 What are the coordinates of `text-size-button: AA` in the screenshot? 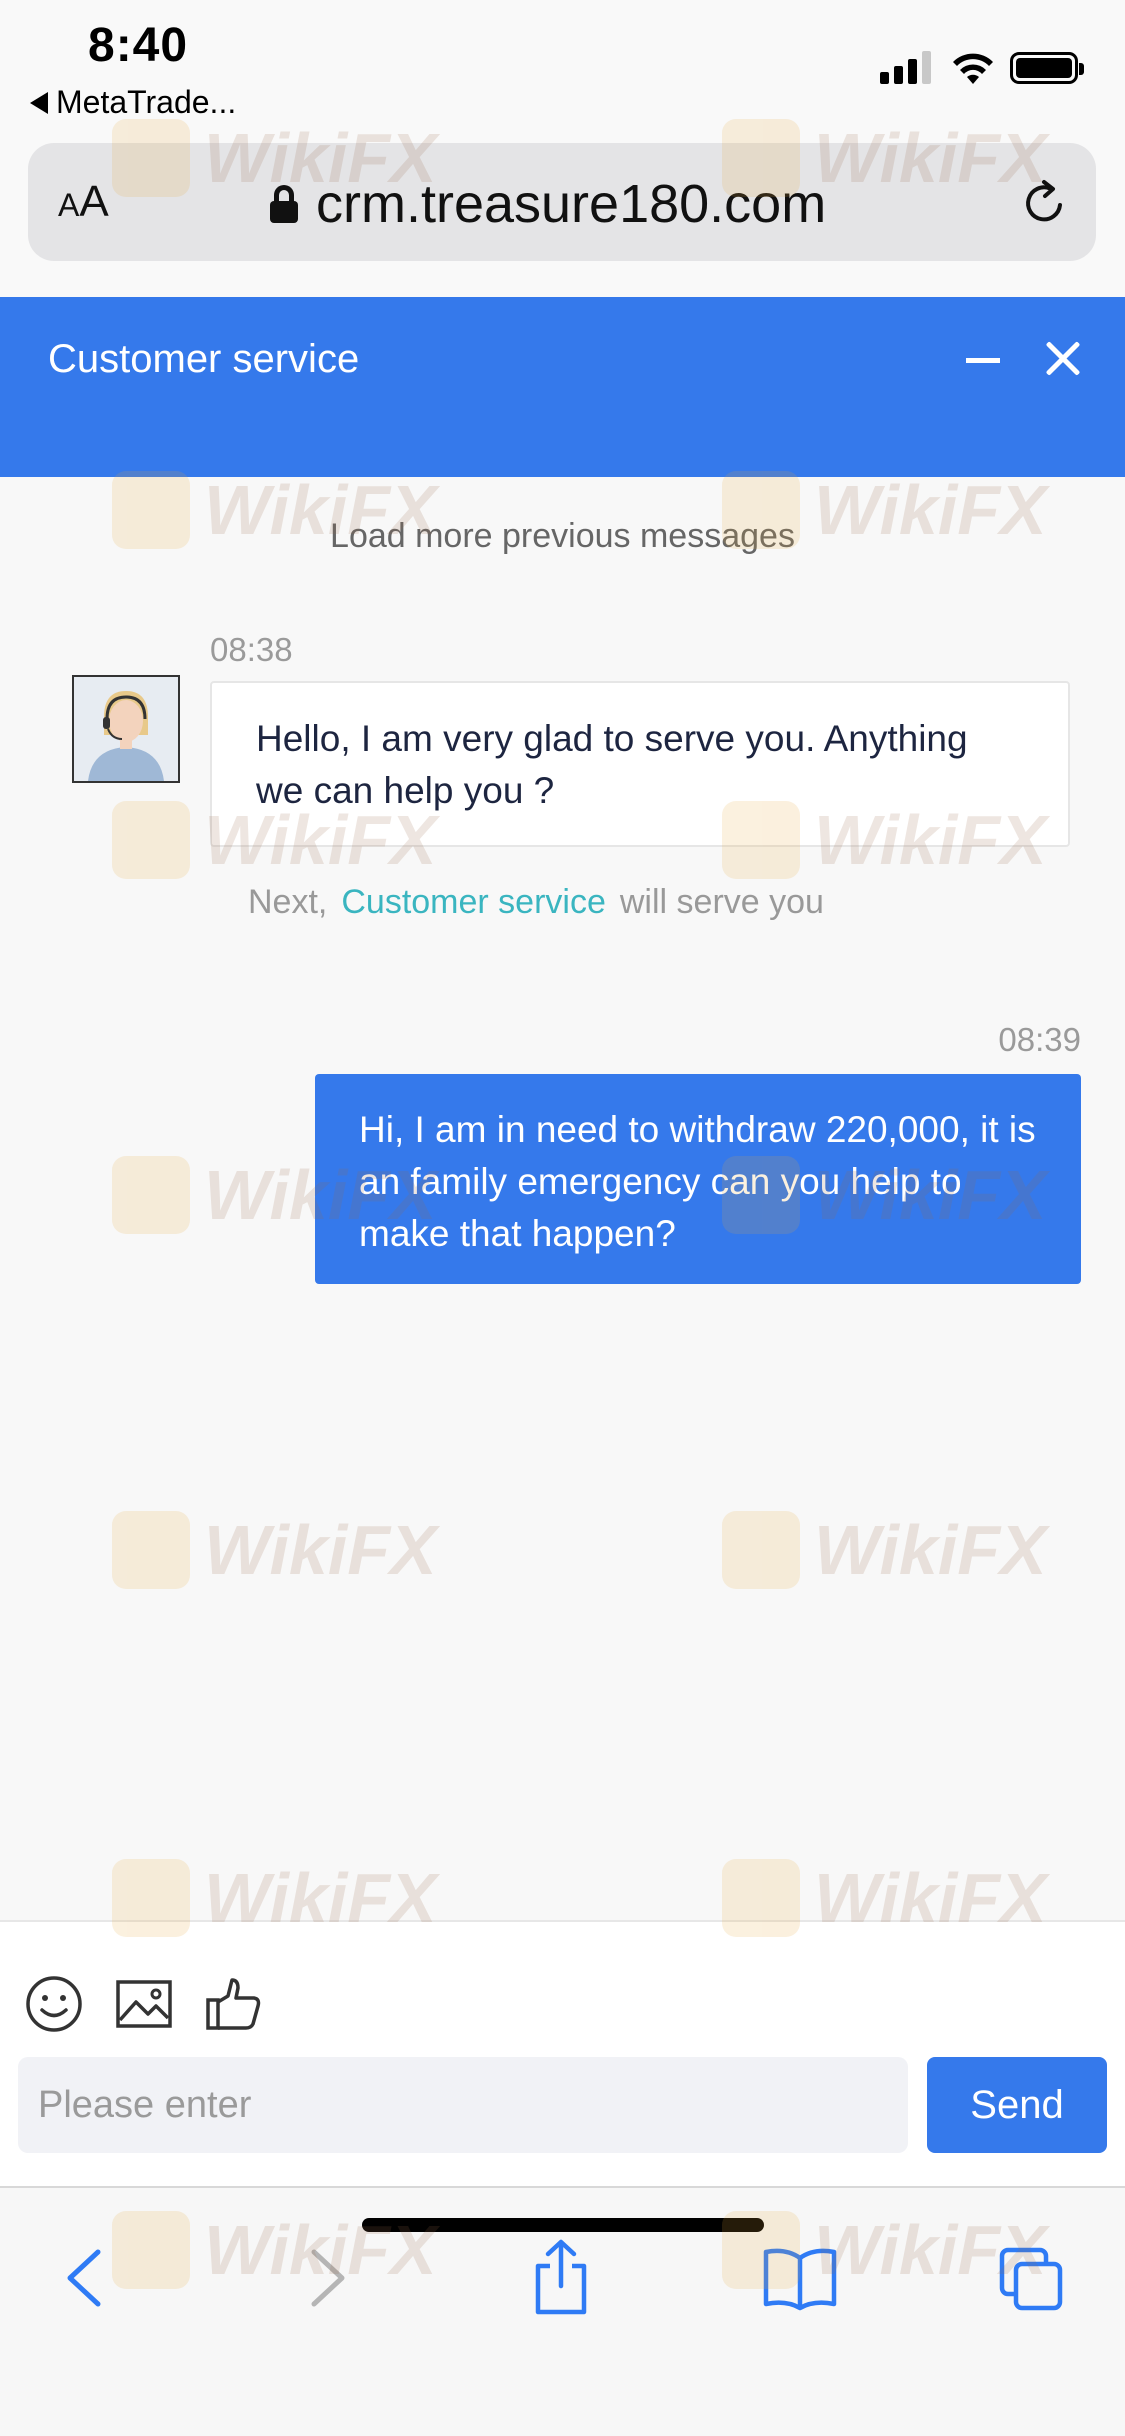 It's located at (83, 202).